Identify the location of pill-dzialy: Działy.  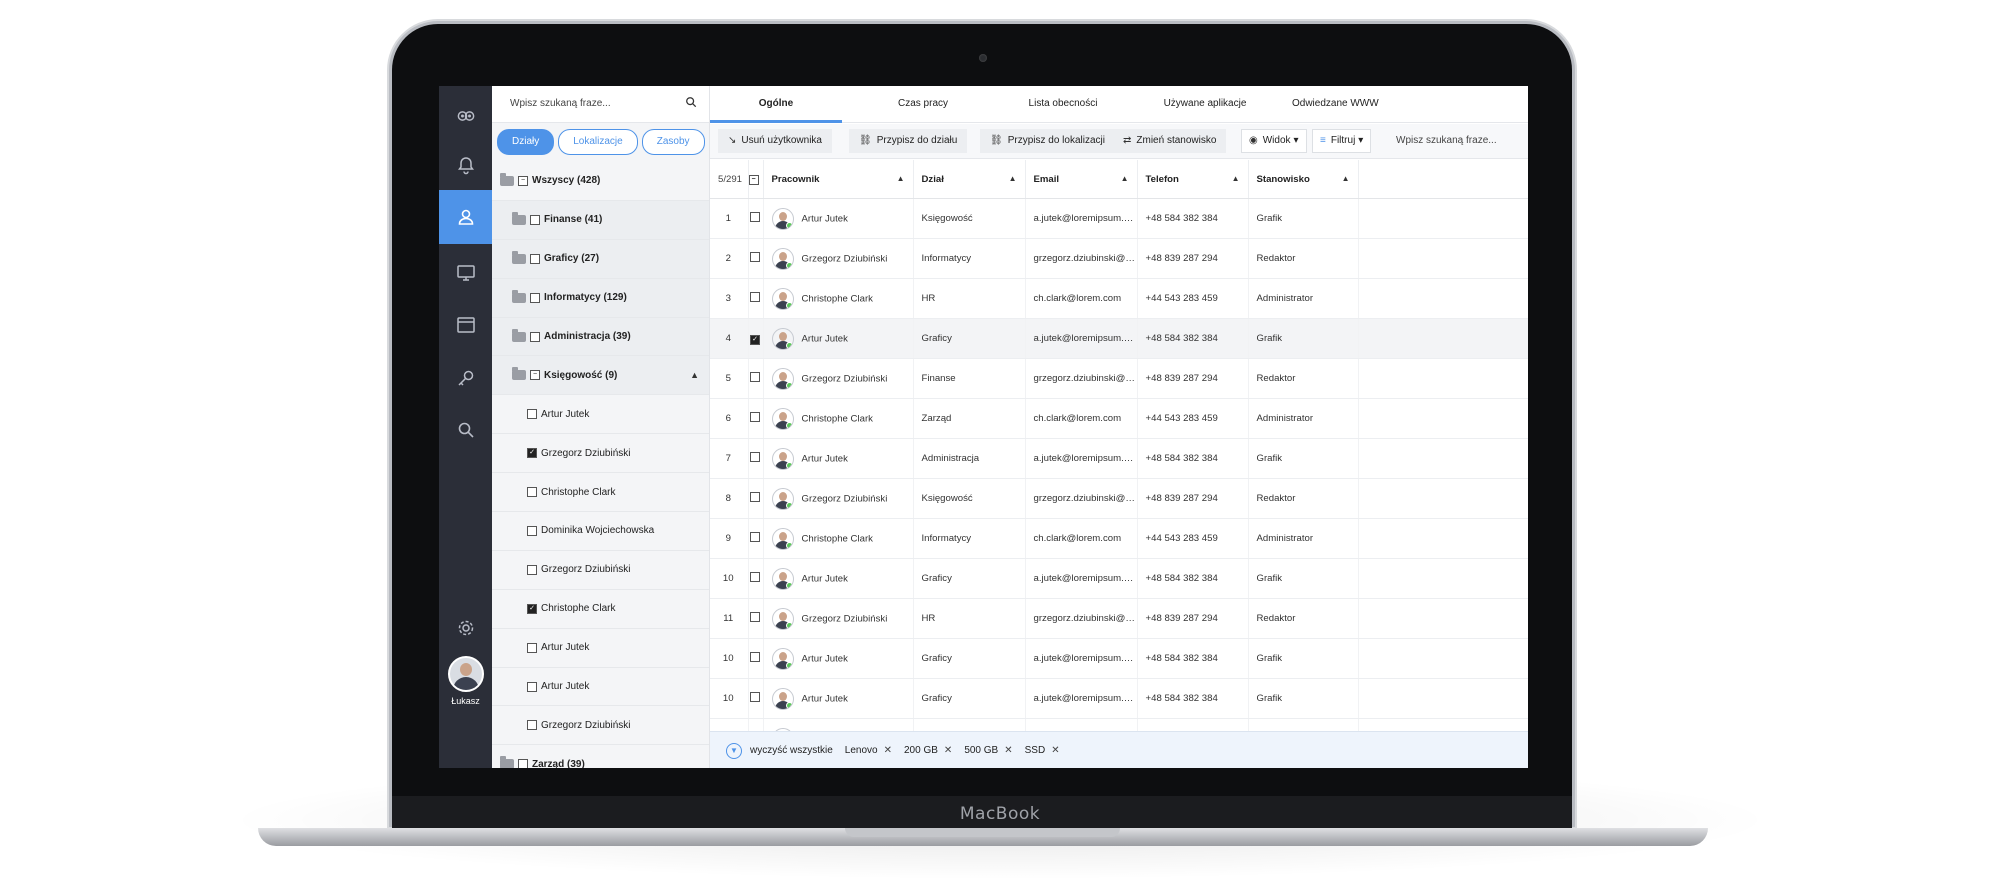
(526, 142).